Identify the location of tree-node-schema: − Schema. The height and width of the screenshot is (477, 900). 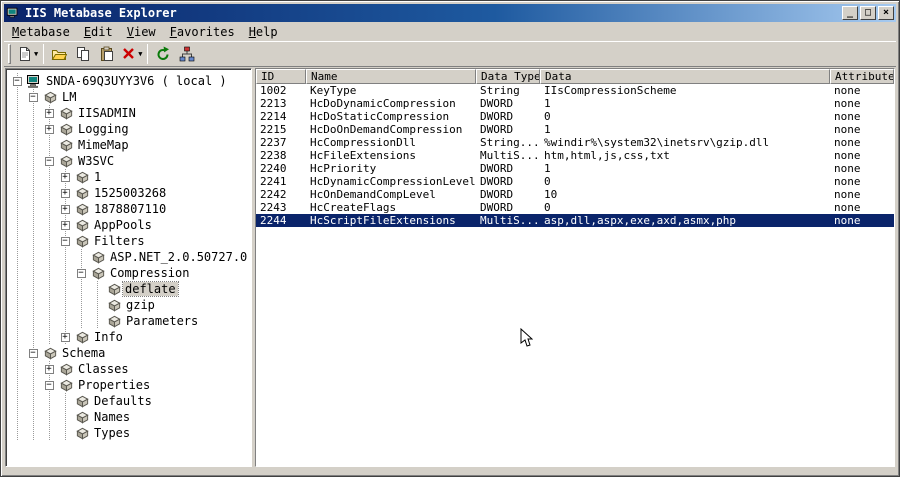
(130, 353).